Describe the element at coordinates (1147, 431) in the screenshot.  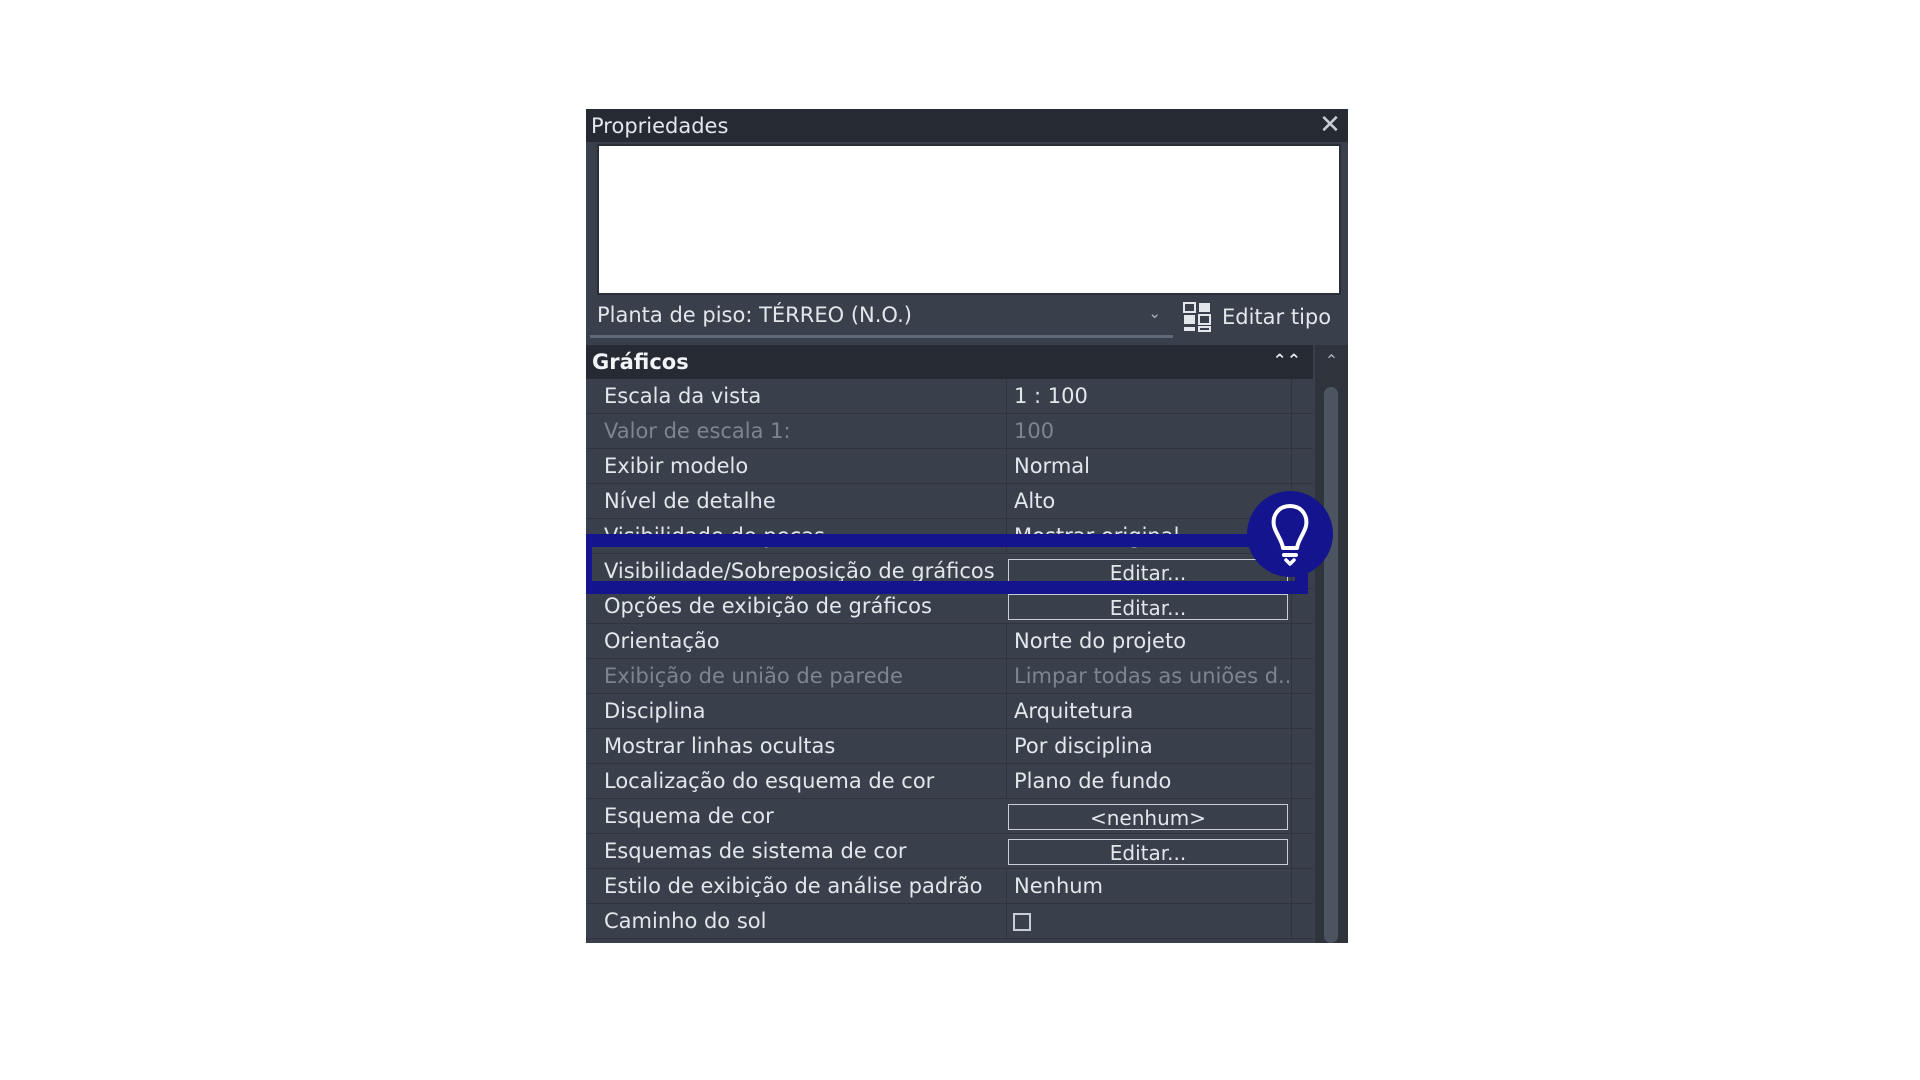
I see `property-value: 100` at that location.